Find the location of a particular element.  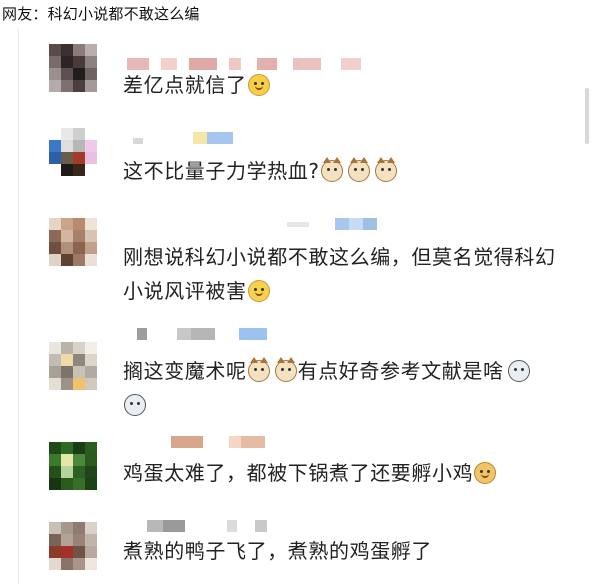

smile-emoji is located at coordinates (258, 85).